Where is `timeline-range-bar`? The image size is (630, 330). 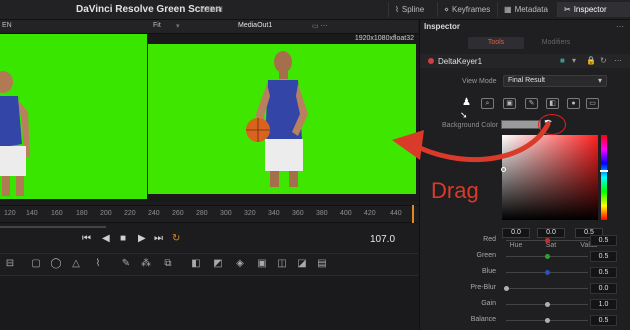
timeline-range-bar is located at coordinates (53, 227).